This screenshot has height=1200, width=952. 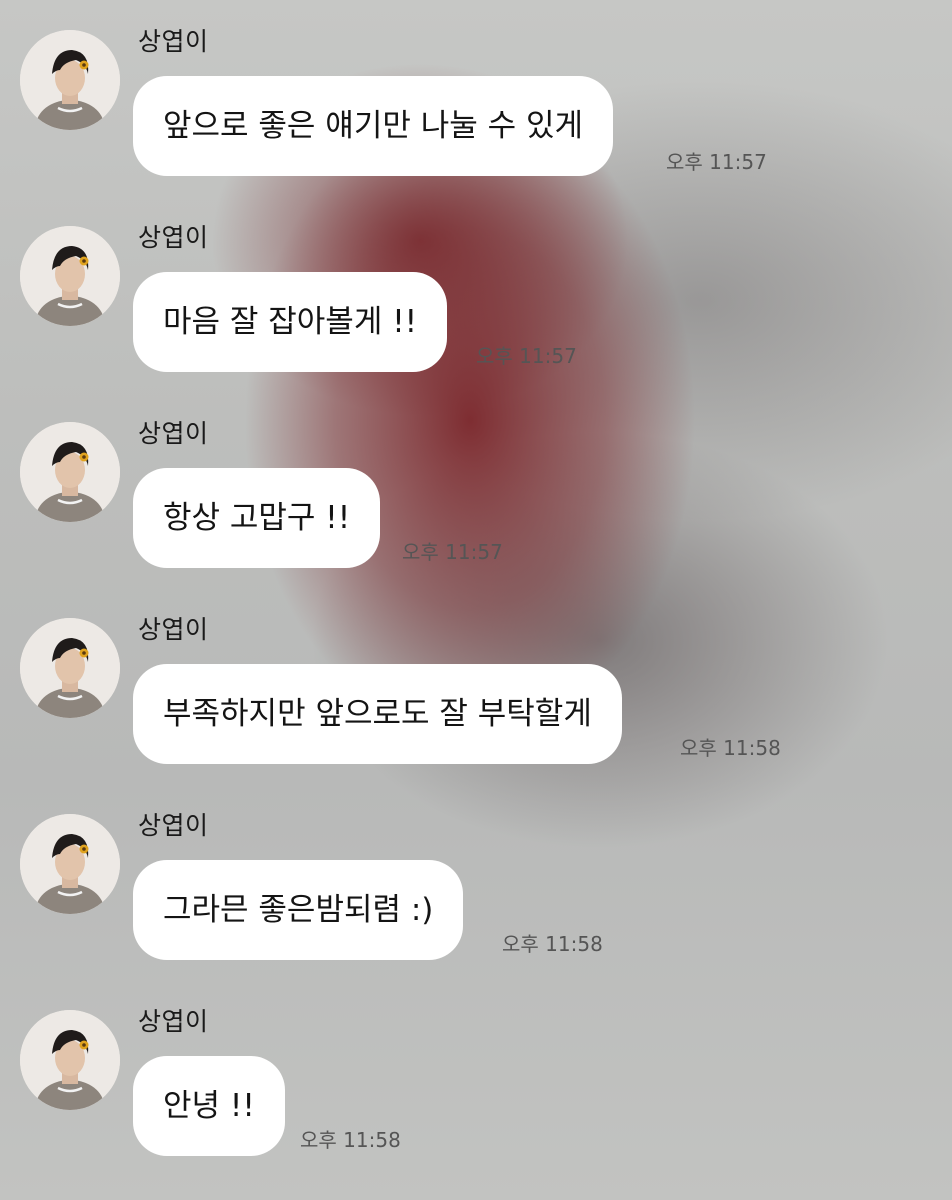 What do you see at coordinates (298, 910) in the screenshot?
I see `message-bubble: 그라믄 좋은밤되렴 :)` at bounding box center [298, 910].